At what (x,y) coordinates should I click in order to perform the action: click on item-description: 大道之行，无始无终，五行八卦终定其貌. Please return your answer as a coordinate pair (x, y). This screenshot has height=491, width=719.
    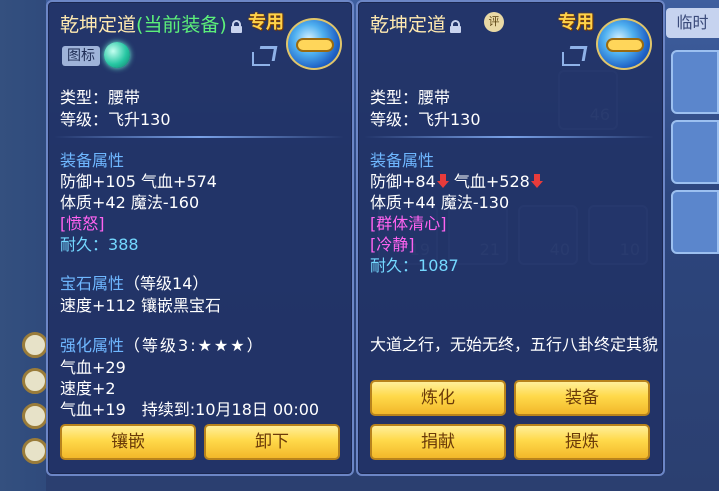
    Looking at the image, I should click on (514, 344).